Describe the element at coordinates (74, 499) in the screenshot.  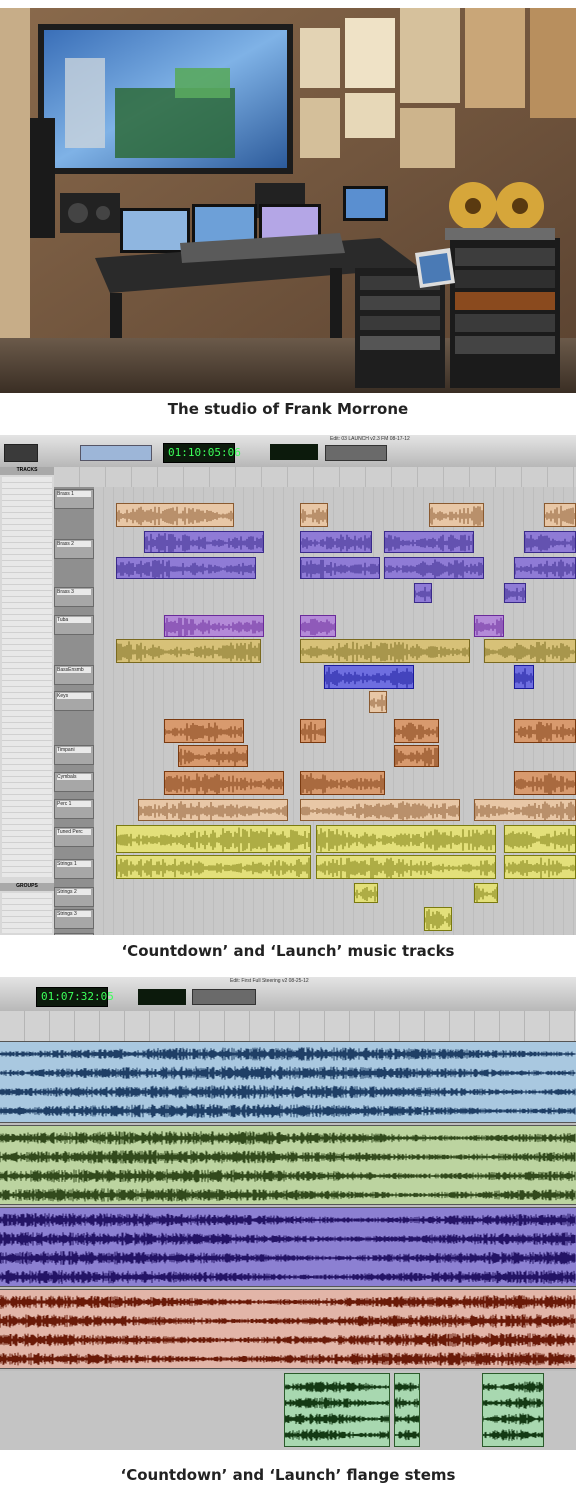
I see `track-header: Brass 1` at that location.